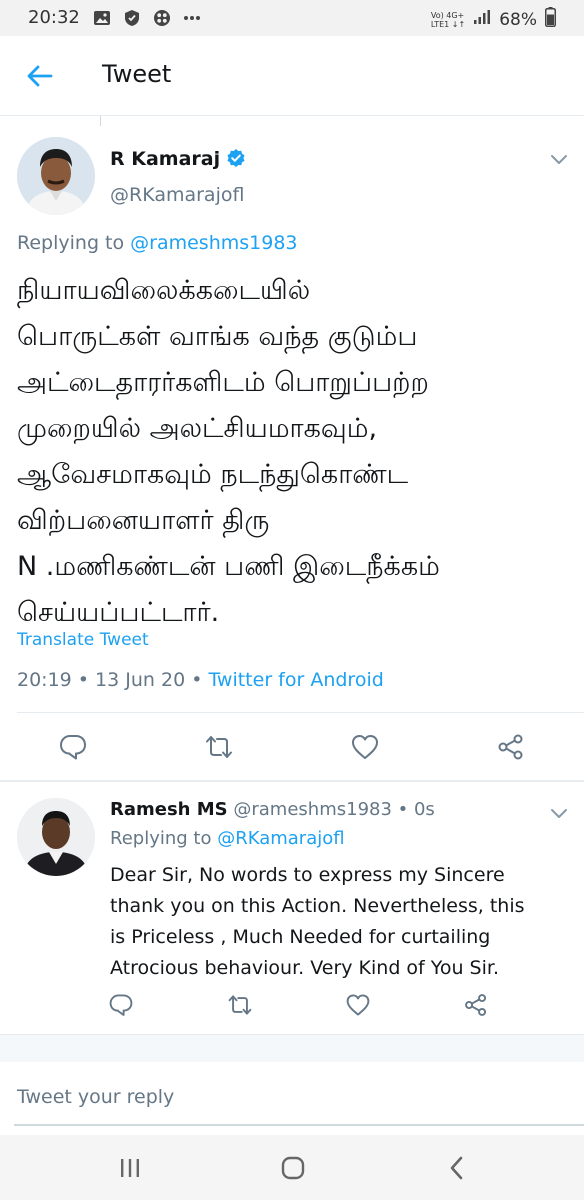 Image resolution: width=584 pixels, height=1200 pixels. I want to click on tweet-line: N .மணிகண்டன் பணி இடைநீக்கம், so click(228, 566).